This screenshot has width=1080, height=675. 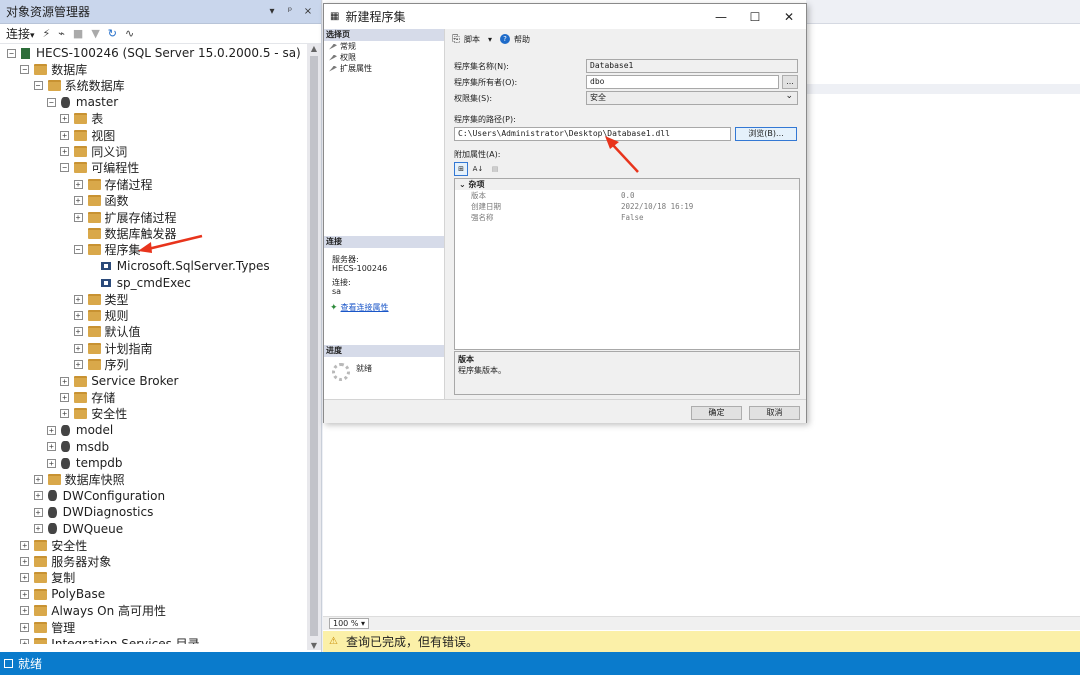 I want to click on page-general: 常规, so click(x=384, y=46).